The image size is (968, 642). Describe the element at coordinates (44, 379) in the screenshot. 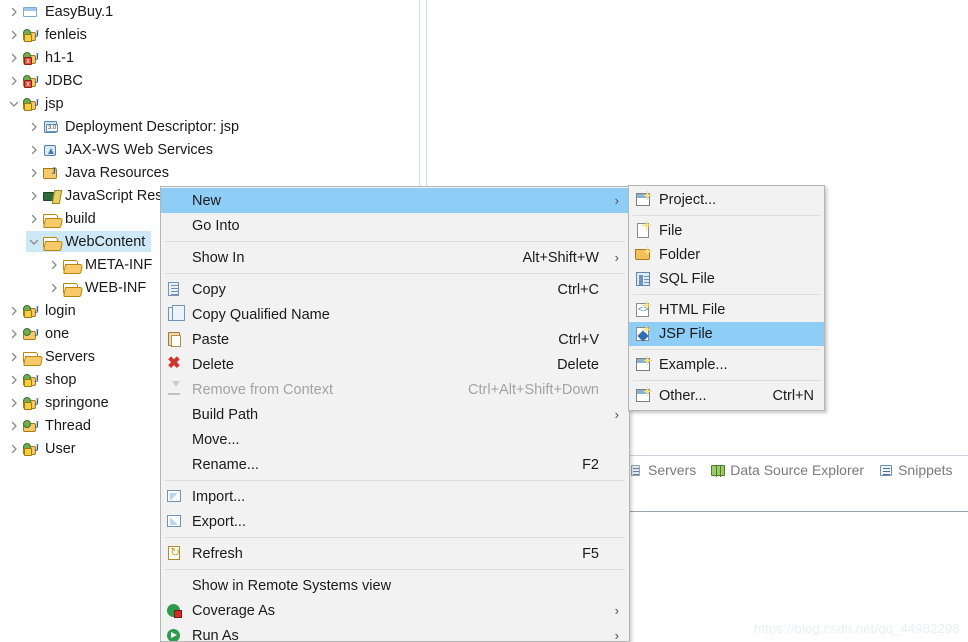

I see `tree-row-inner: Jshop` at that location.